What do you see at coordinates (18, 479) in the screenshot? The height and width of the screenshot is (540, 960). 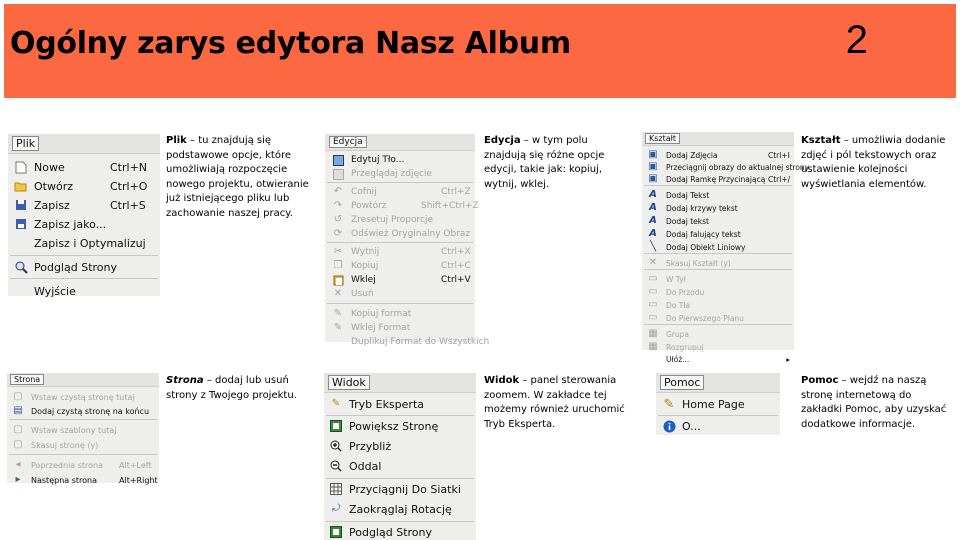 I see `next-page-icon: ▸` at bounding box center [18, 479].